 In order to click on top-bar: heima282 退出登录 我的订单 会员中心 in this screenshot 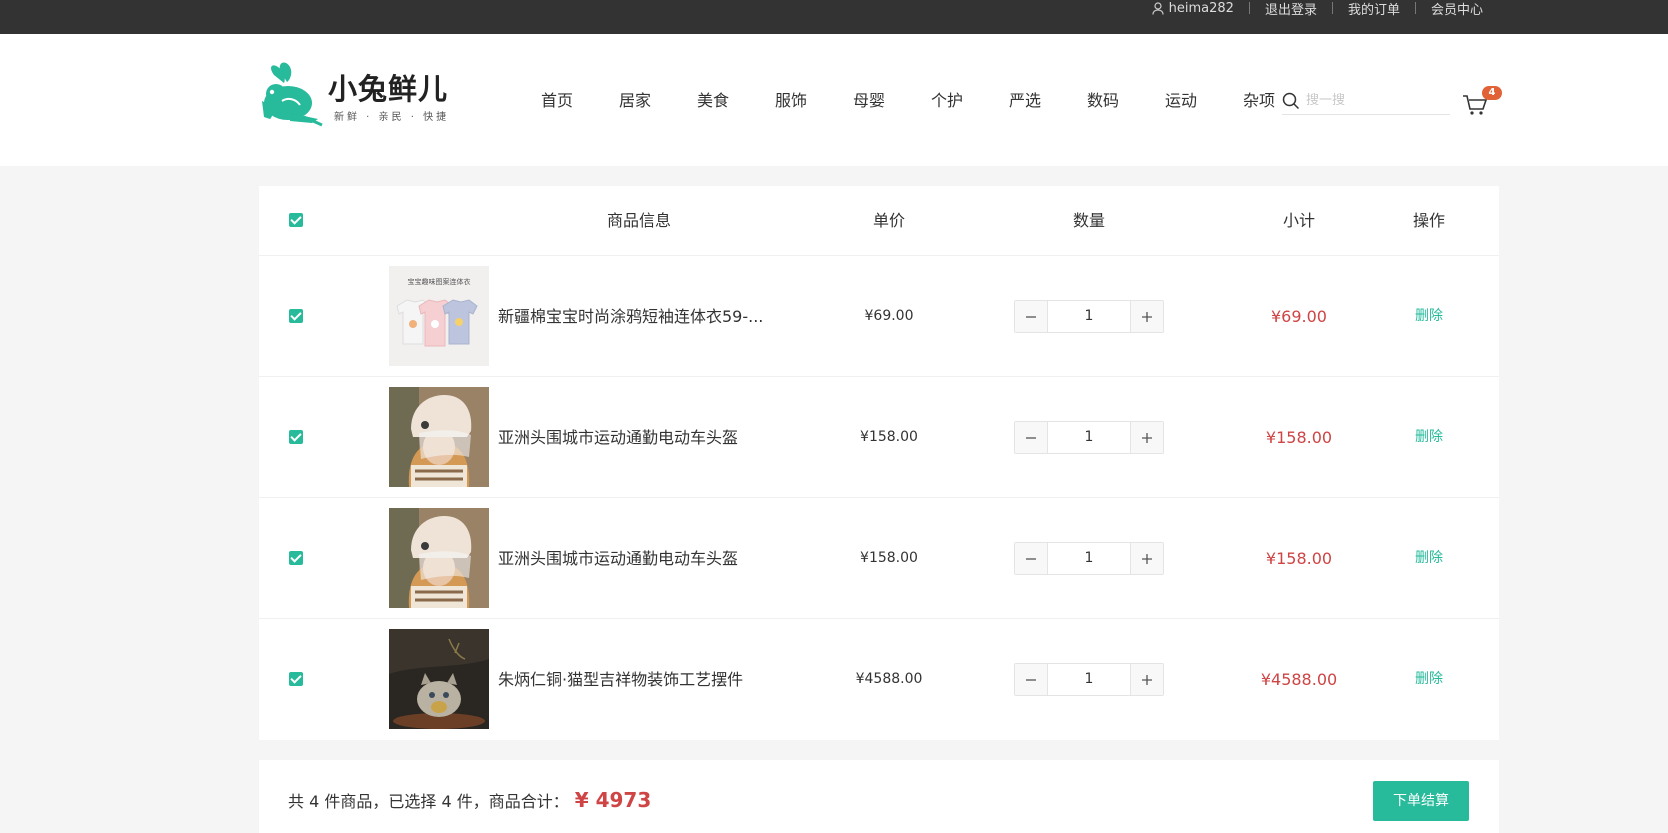, I will do `click(834, 17)`.